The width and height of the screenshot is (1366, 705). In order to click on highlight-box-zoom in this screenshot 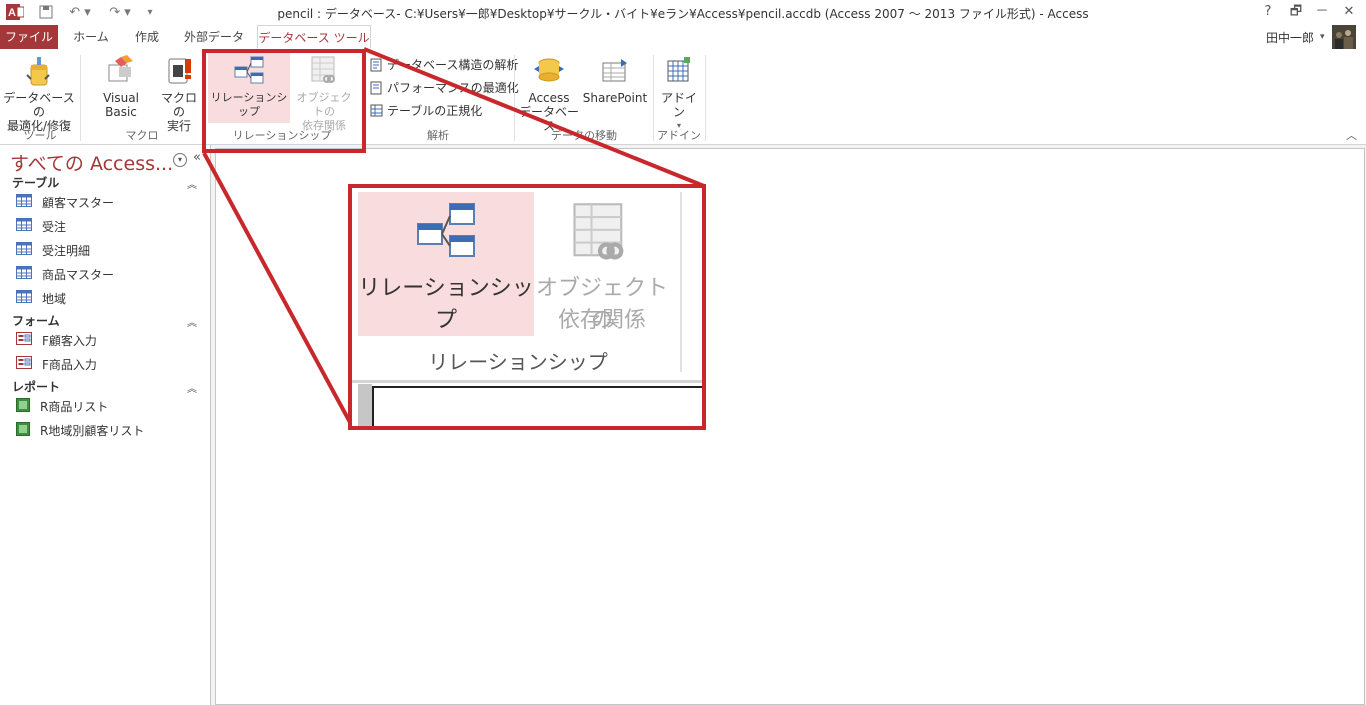, I will do `click(527, 307)`.